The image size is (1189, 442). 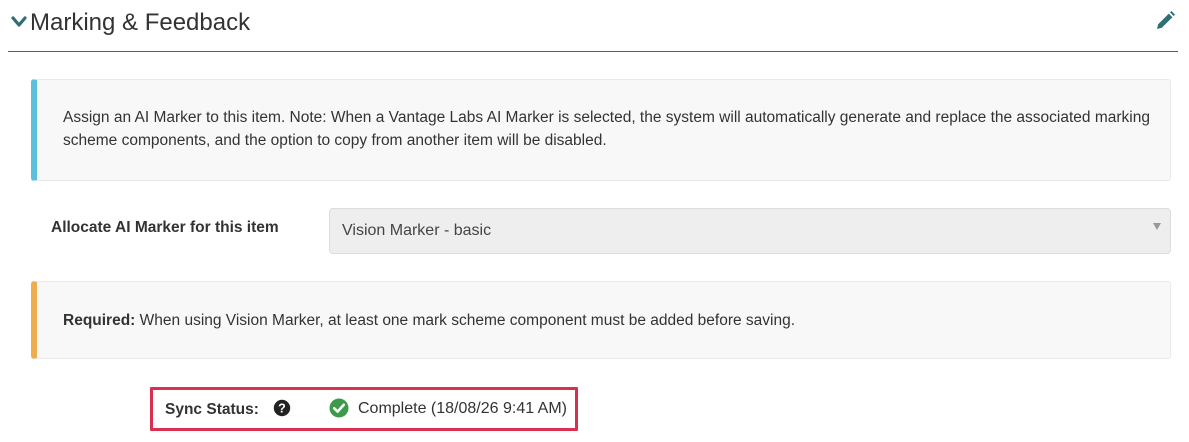 What do you see at coordinates (1157, 226) in the screenshot?
I see `caret-down-icon` at bounding box center [1157, 226].